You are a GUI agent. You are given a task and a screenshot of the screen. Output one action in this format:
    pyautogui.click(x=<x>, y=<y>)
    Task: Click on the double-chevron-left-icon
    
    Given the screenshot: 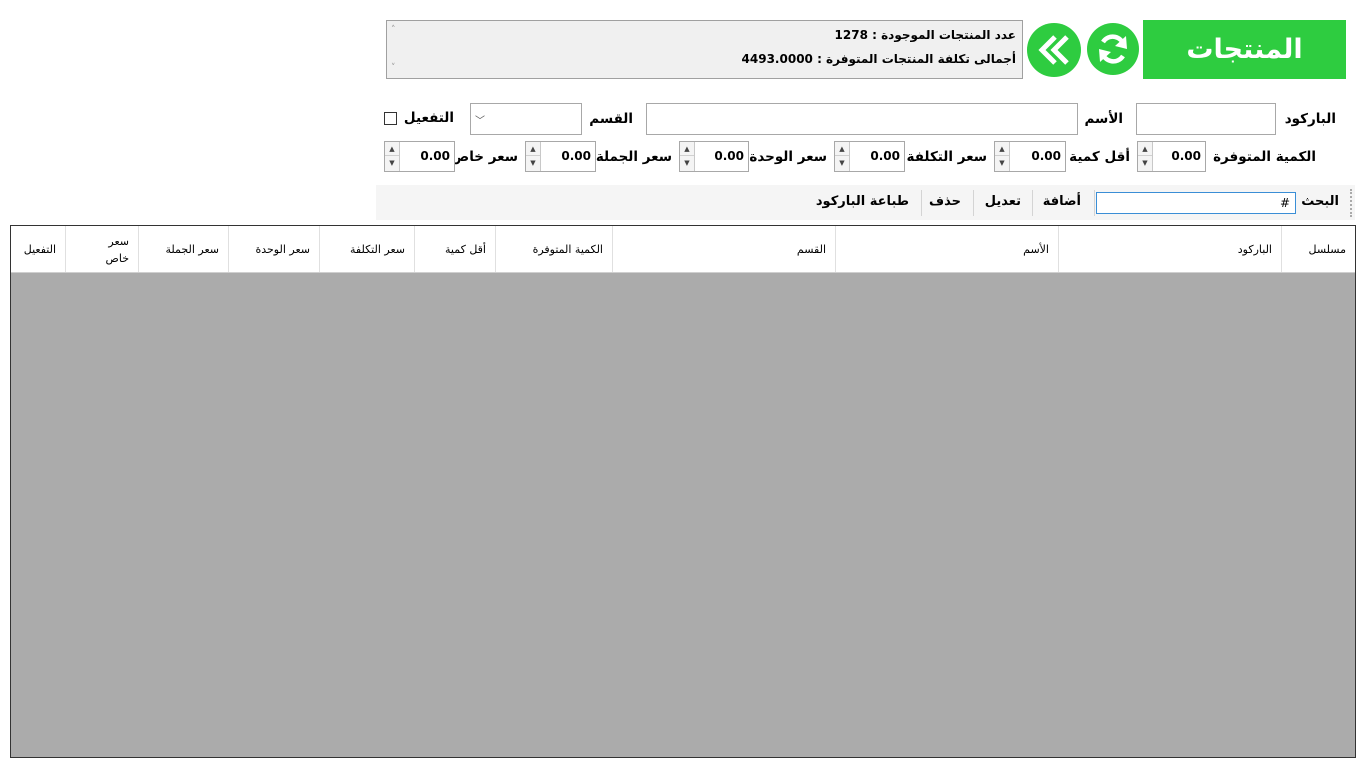 What is the action you would take?
    pyautogui.click(x=1053, y=50)
    